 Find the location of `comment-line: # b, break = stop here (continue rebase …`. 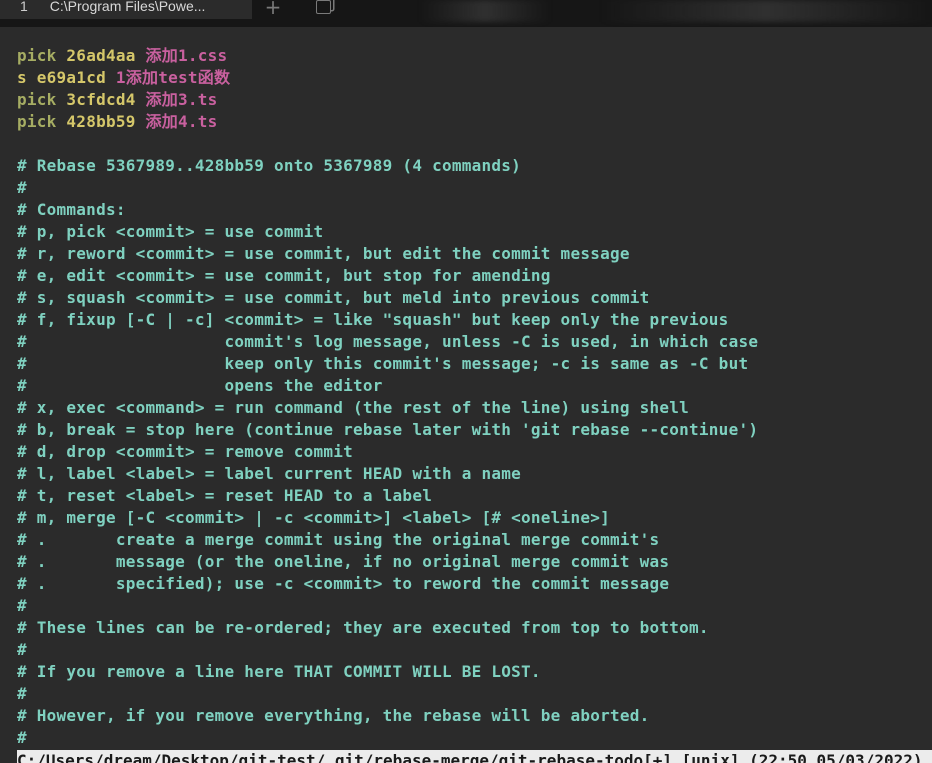

comment-line: # b, break = stop here (continue rebase … is located at coordinates (388, 429).